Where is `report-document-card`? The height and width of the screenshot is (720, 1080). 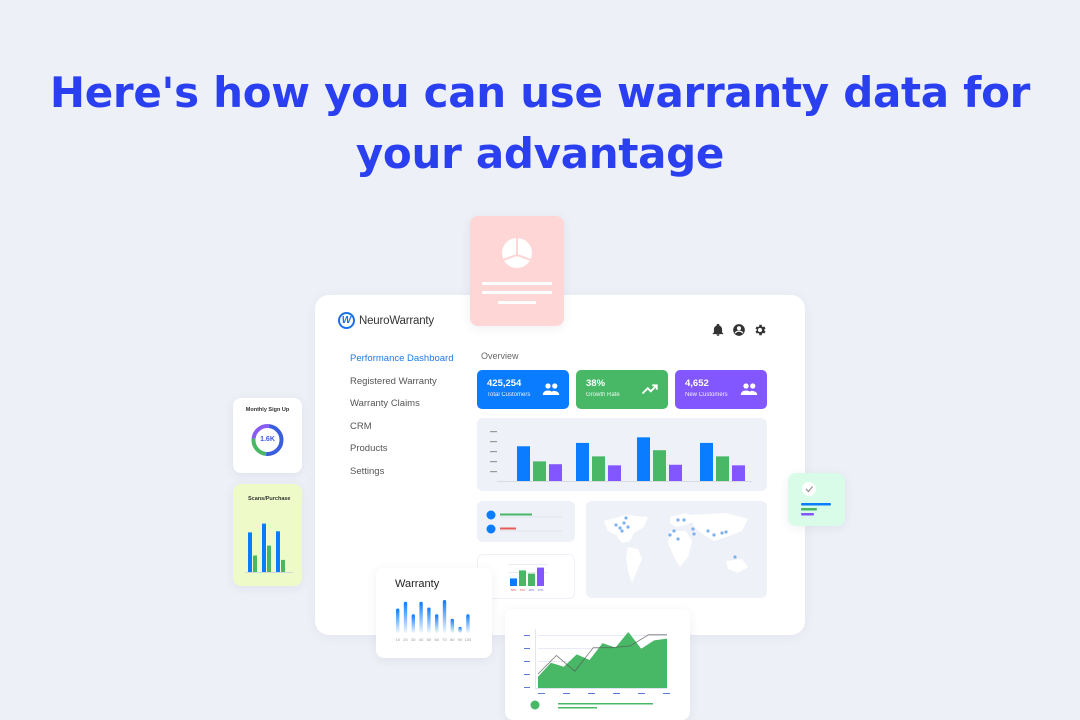
report-document-card is located at coordinates (517, 271).